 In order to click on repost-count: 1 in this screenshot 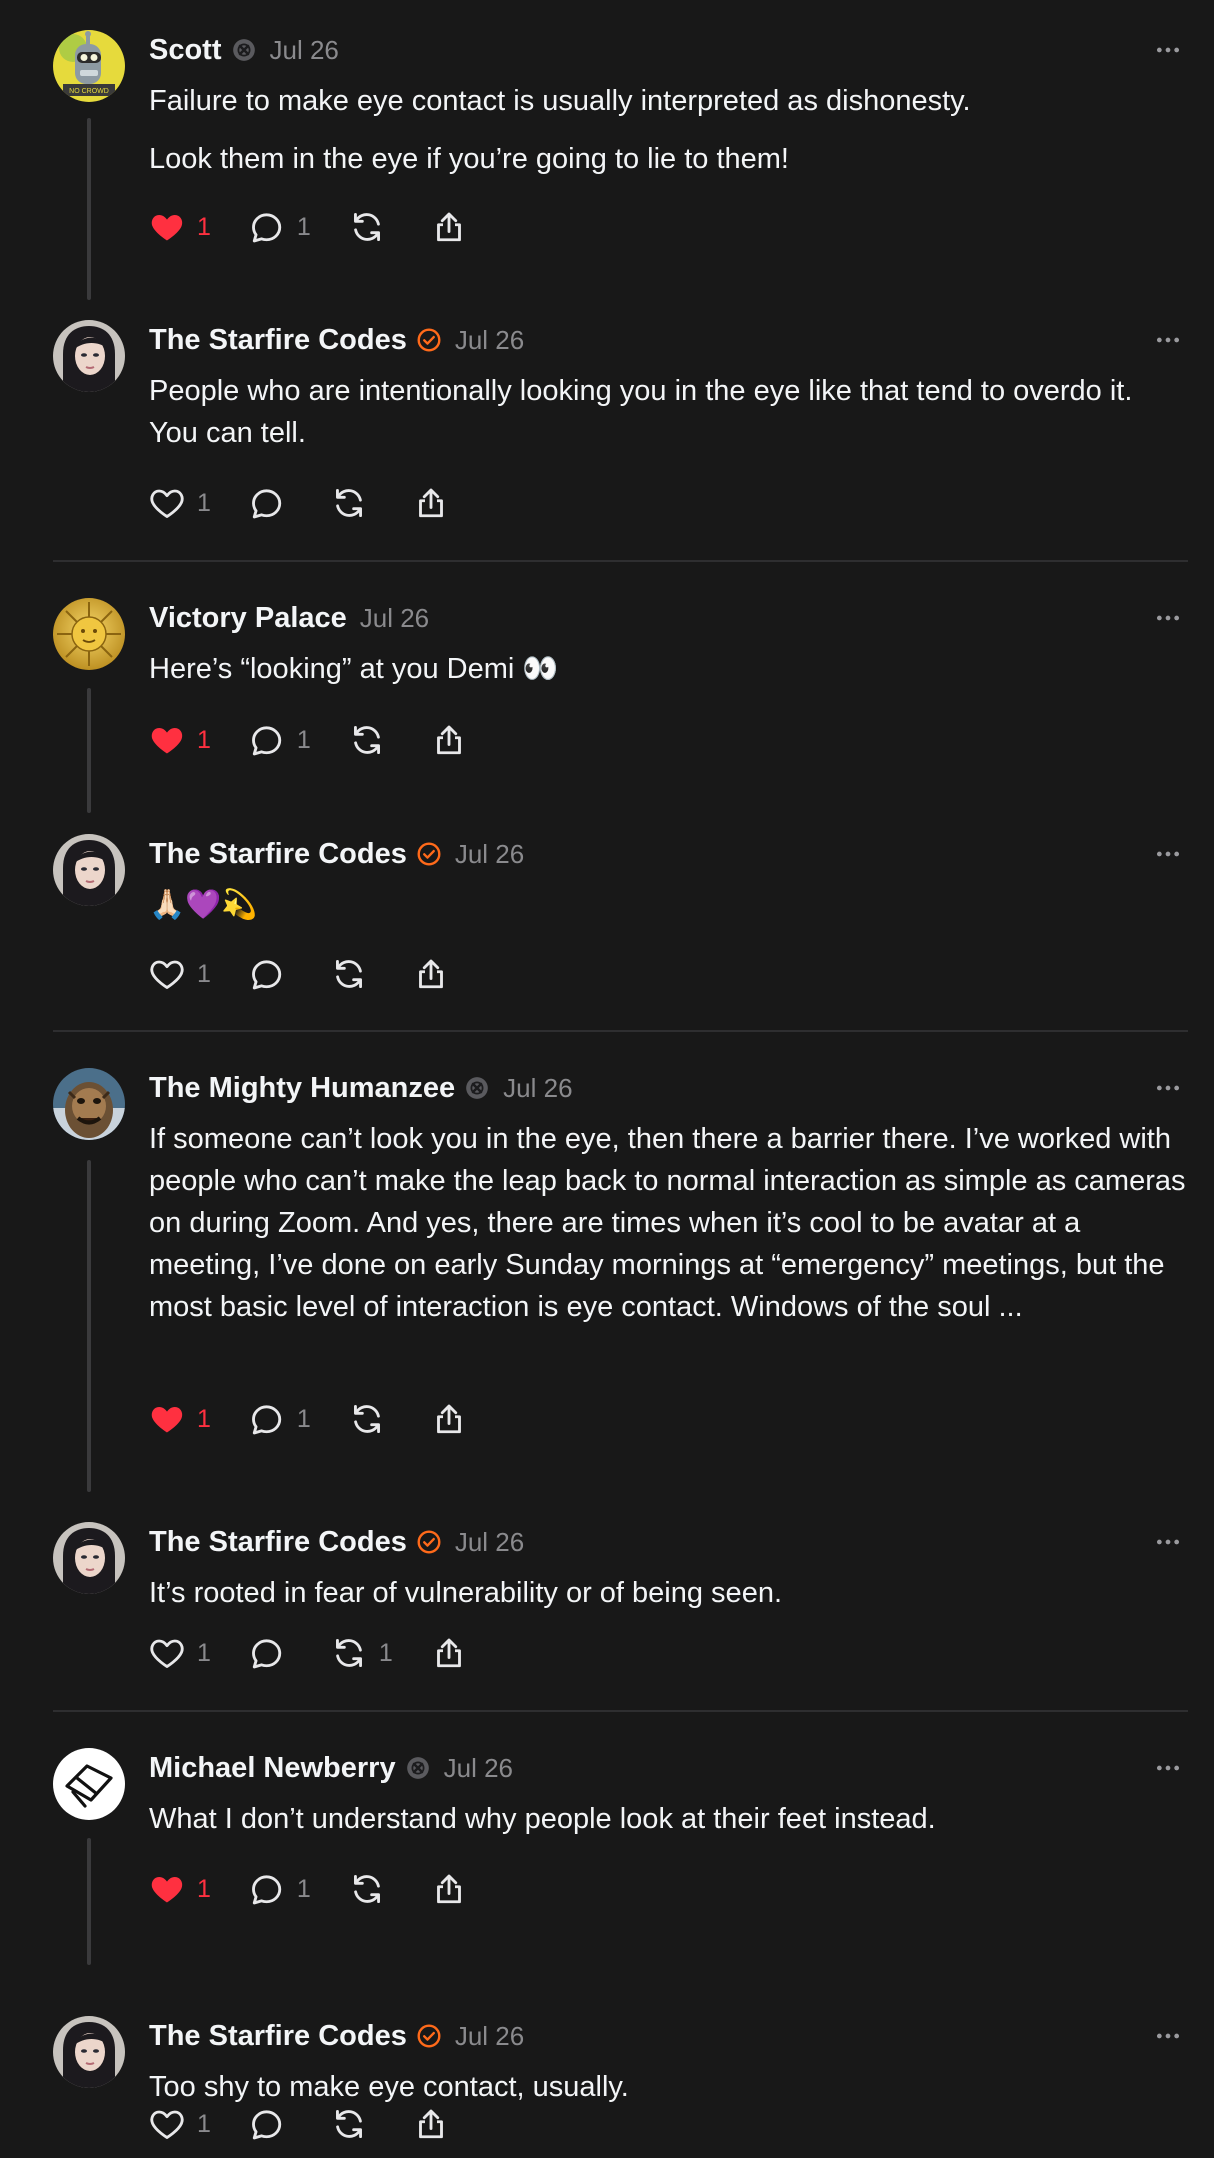, I will do `click(385, 1652)`.